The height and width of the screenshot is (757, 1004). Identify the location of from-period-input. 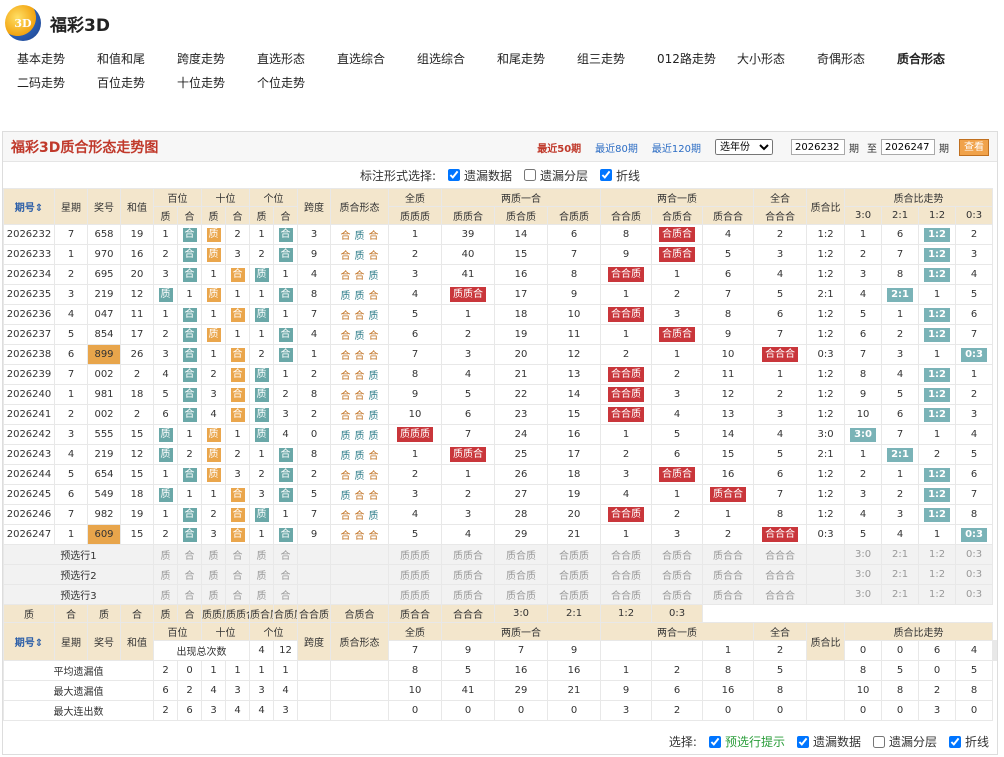
(818, 147).